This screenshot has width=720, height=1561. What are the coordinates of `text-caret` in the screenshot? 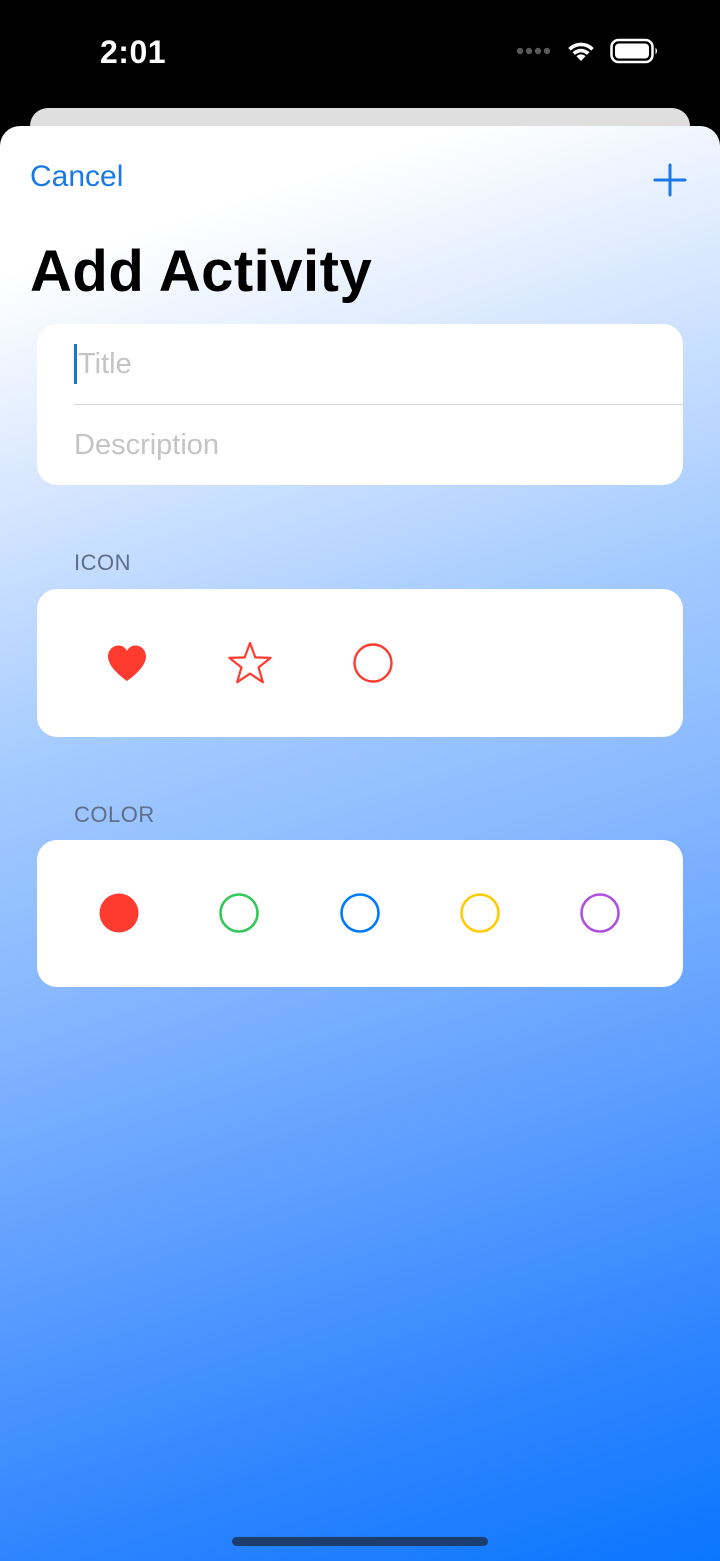 It's located at (75, 364).